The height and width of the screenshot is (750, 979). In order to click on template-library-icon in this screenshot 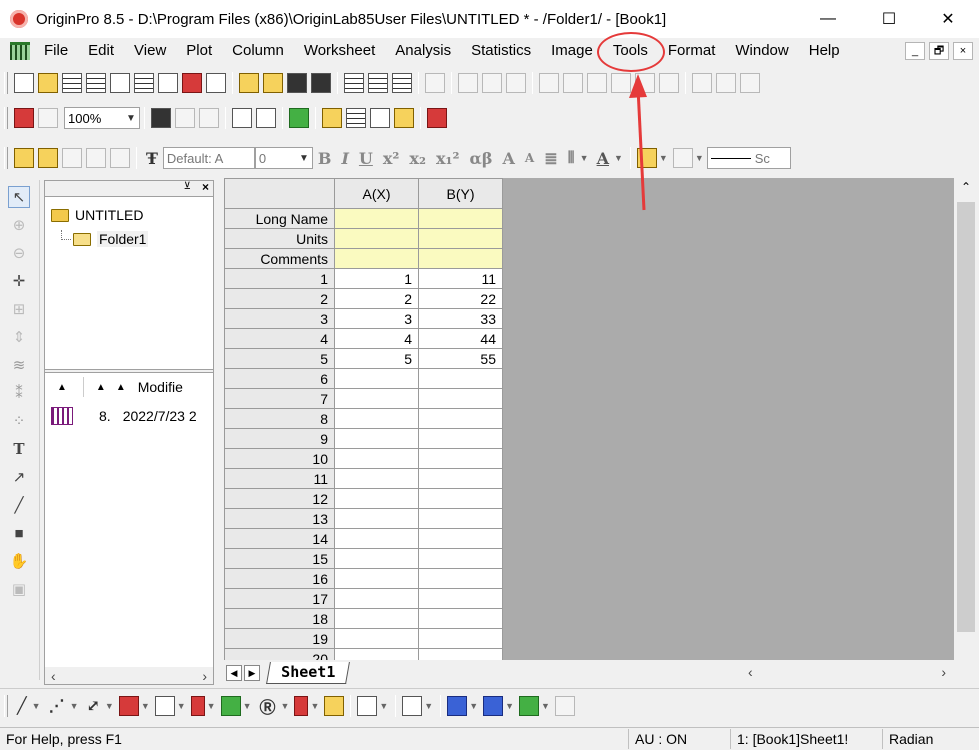, I will do `click(334, 705)`.